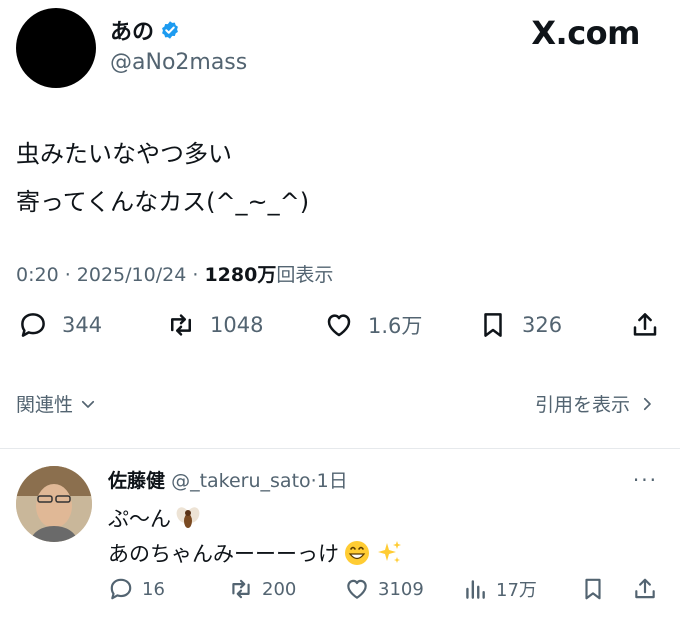 This screenshot has height=624, width=680. What do you see at coordinates (136, 589) in the screenshot?
I see `reply-reply-button: 16` at bounding box center [136, 589].